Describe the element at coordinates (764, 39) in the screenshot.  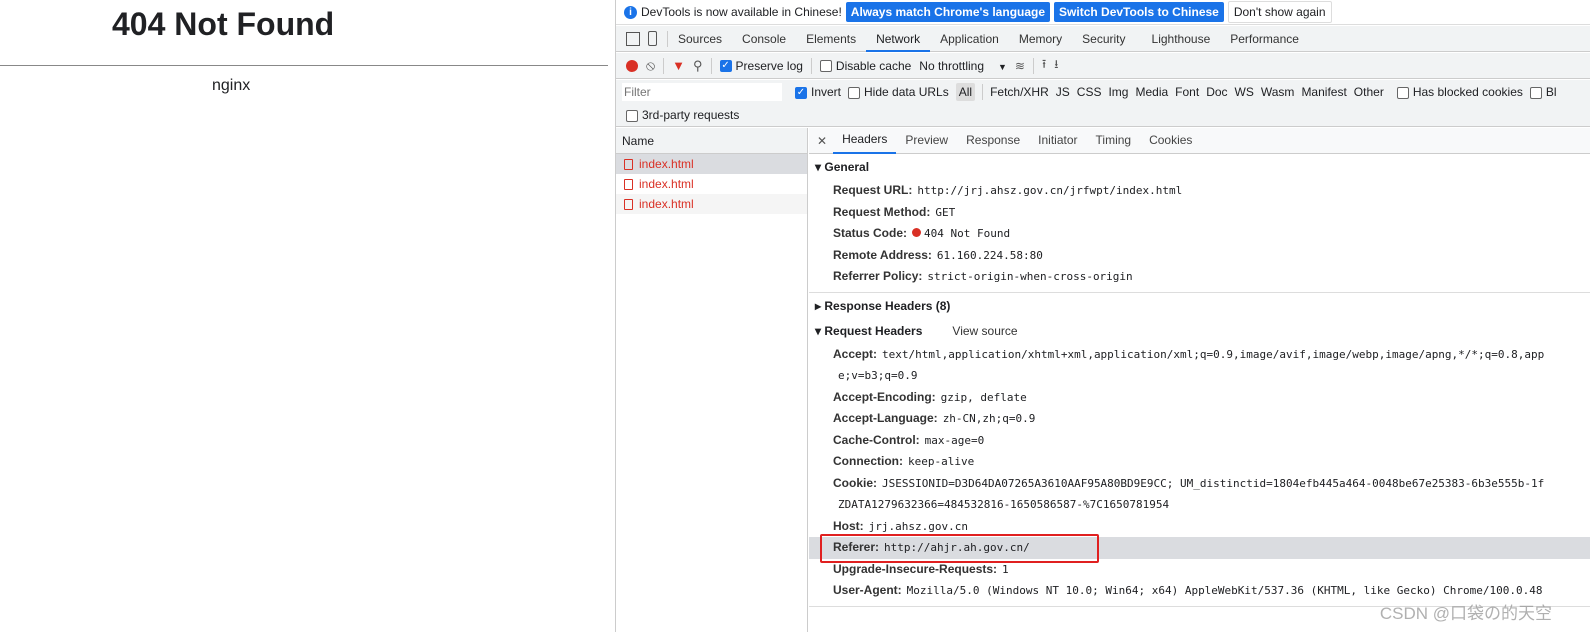
I see `tab-console: Console` at that location.